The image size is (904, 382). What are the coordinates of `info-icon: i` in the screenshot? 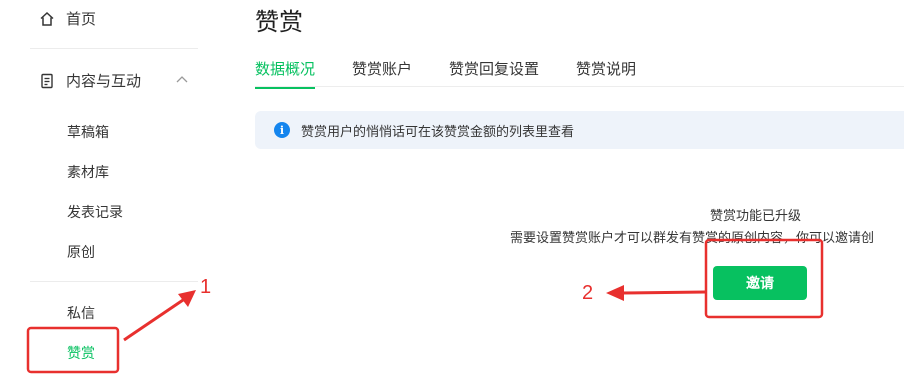 It's located at (282, 130).